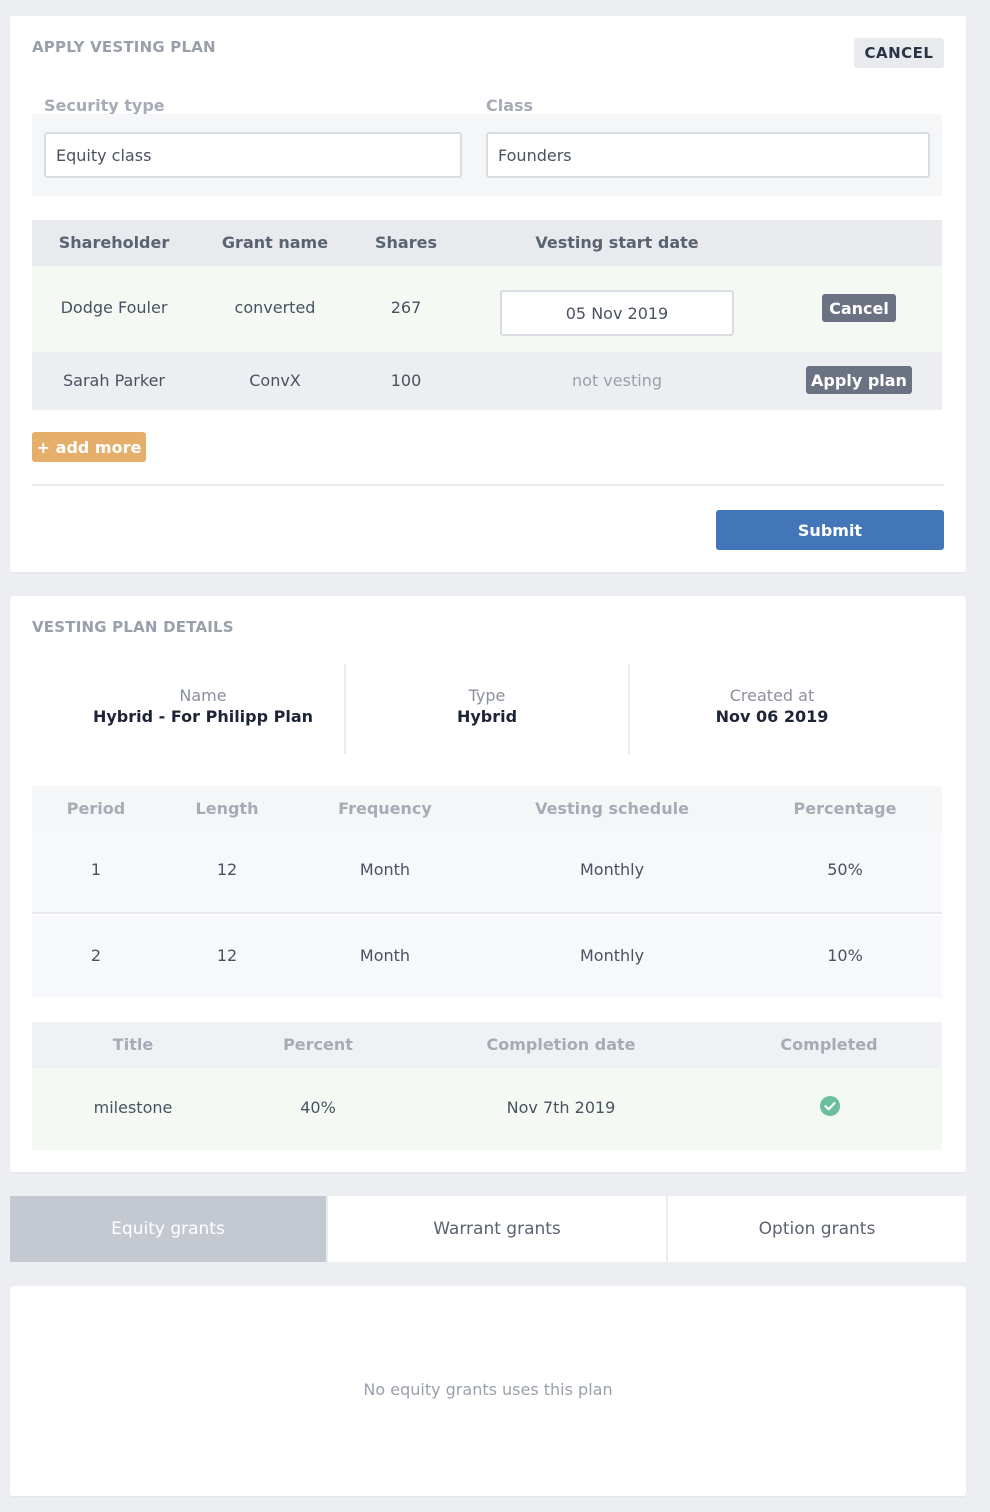 The image size is (990, 1512). Describe the element at coordinates (133, 1107) in the screenshot. I see `milestone-title: milestone` at that location.